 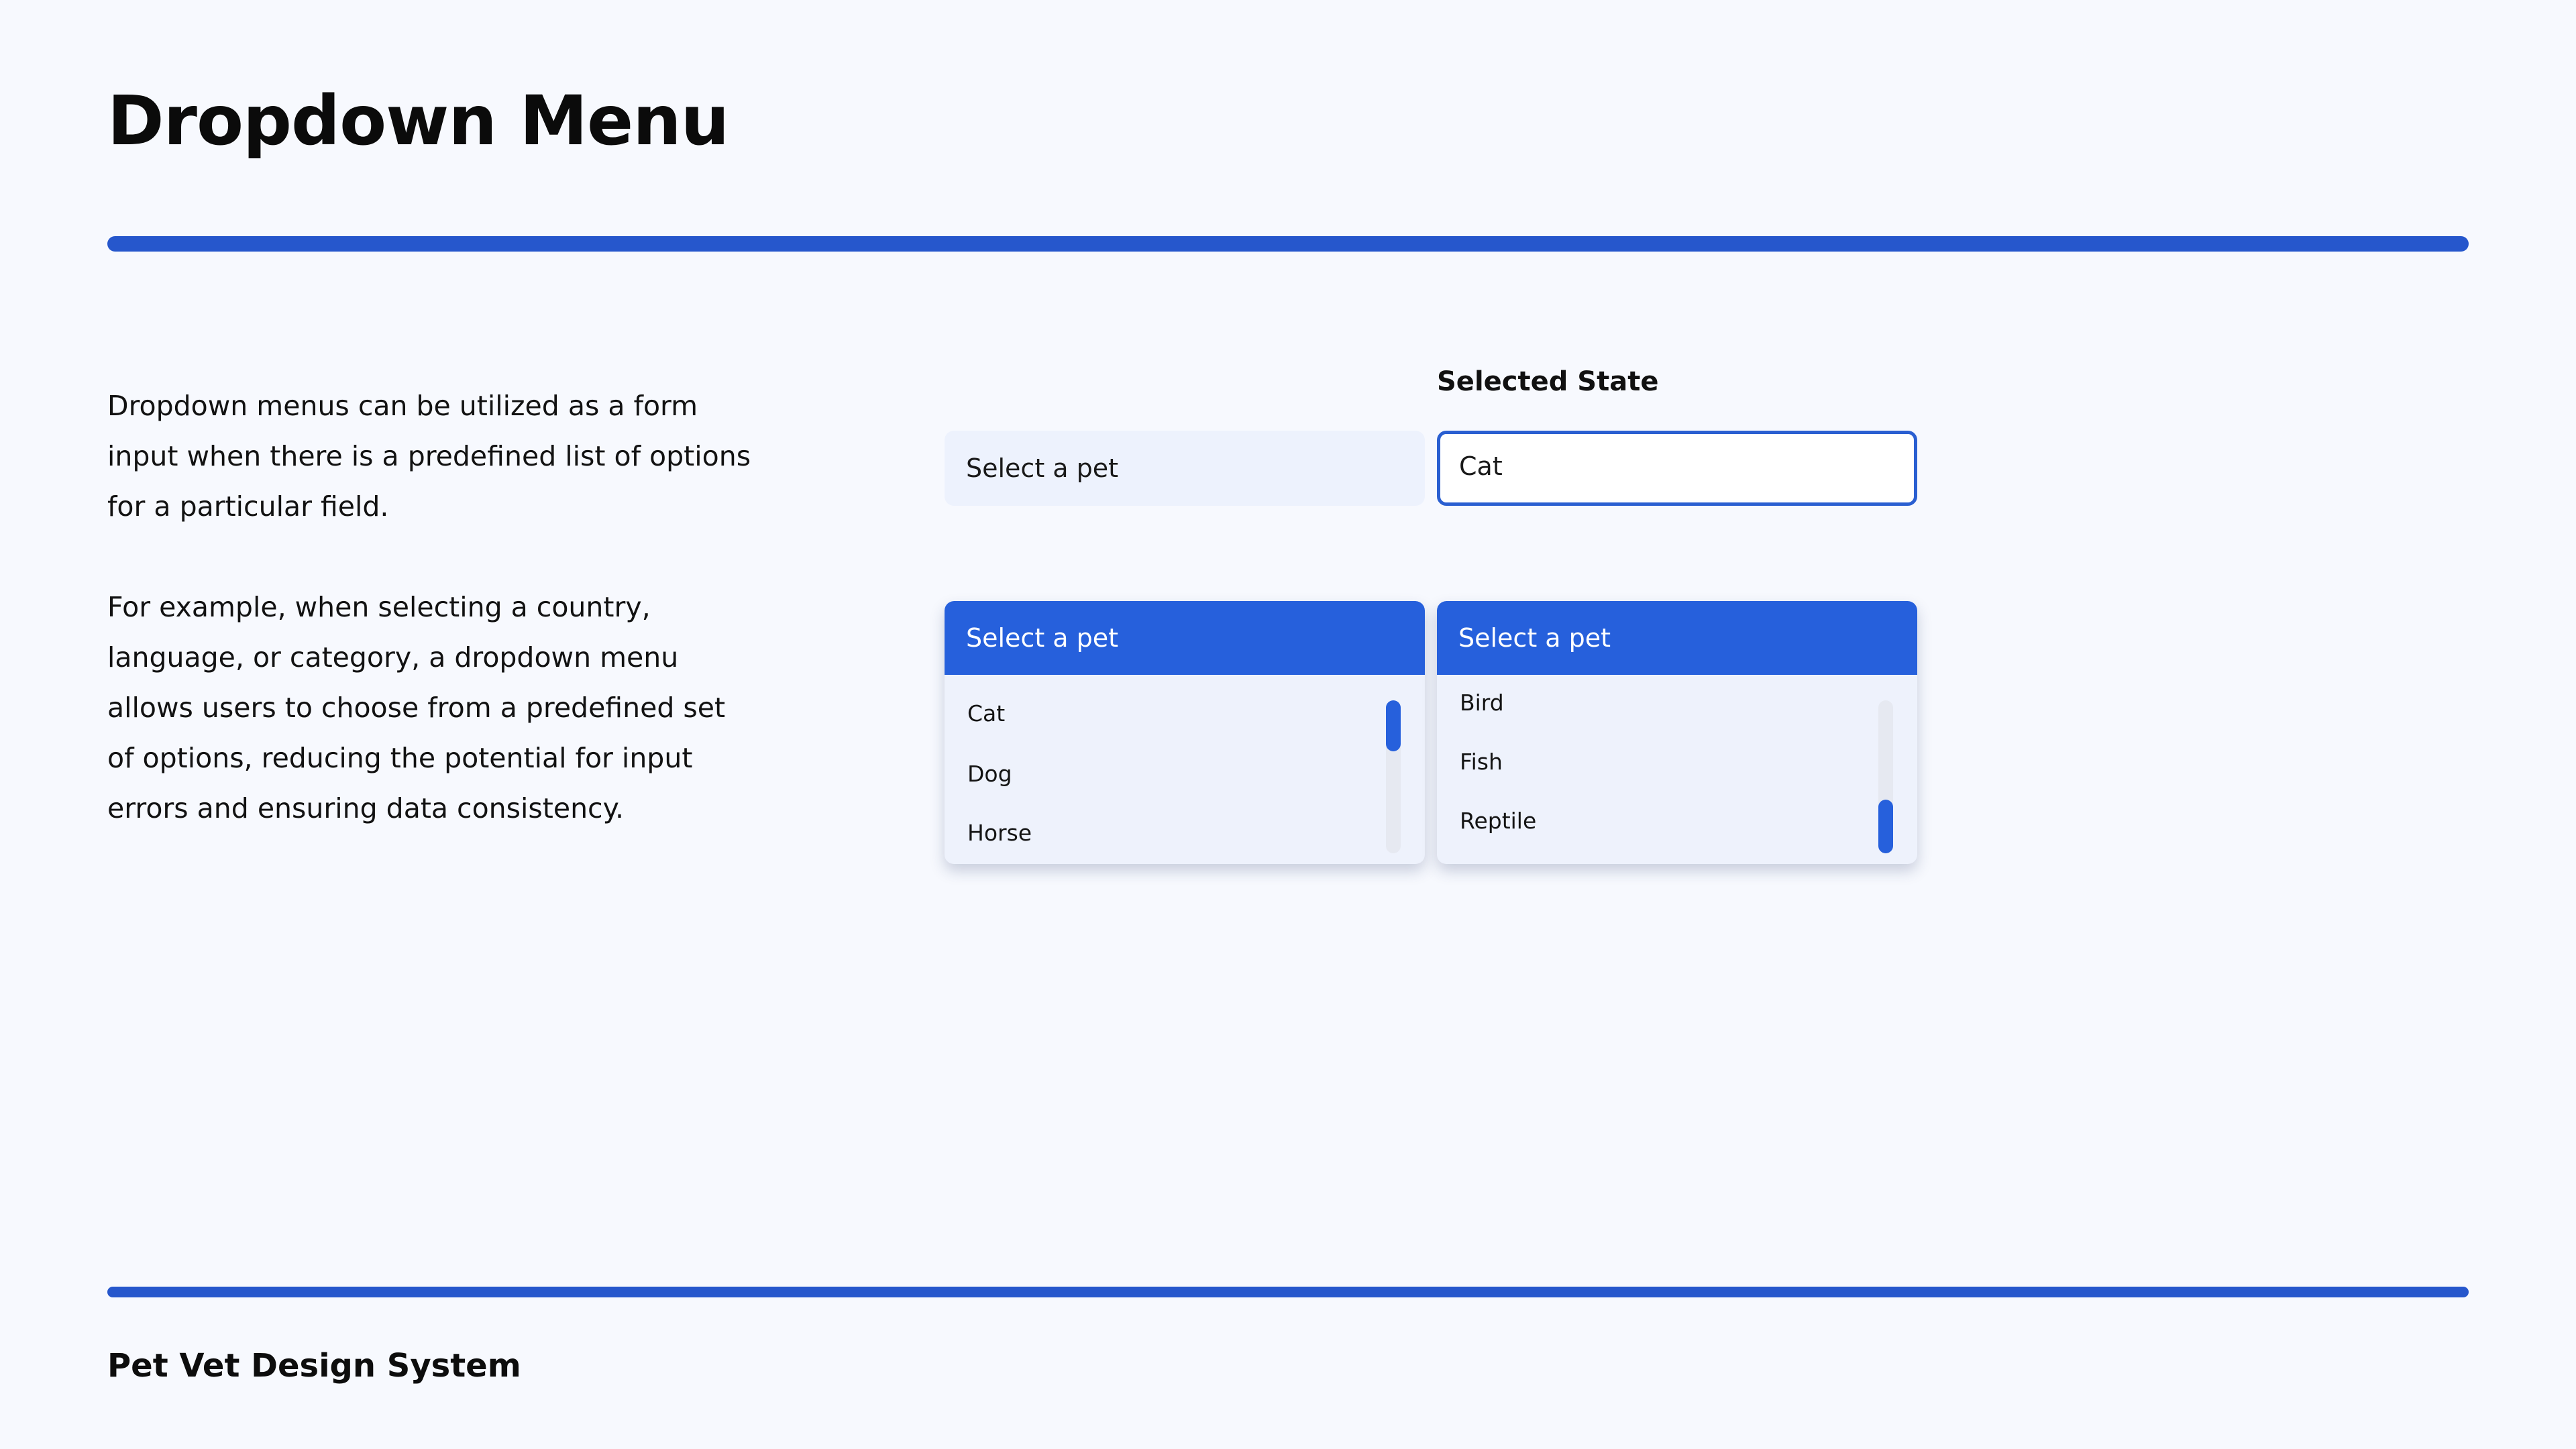 I want to click on dropdown-option-fish: Fish, so click(x=1481, y=762).